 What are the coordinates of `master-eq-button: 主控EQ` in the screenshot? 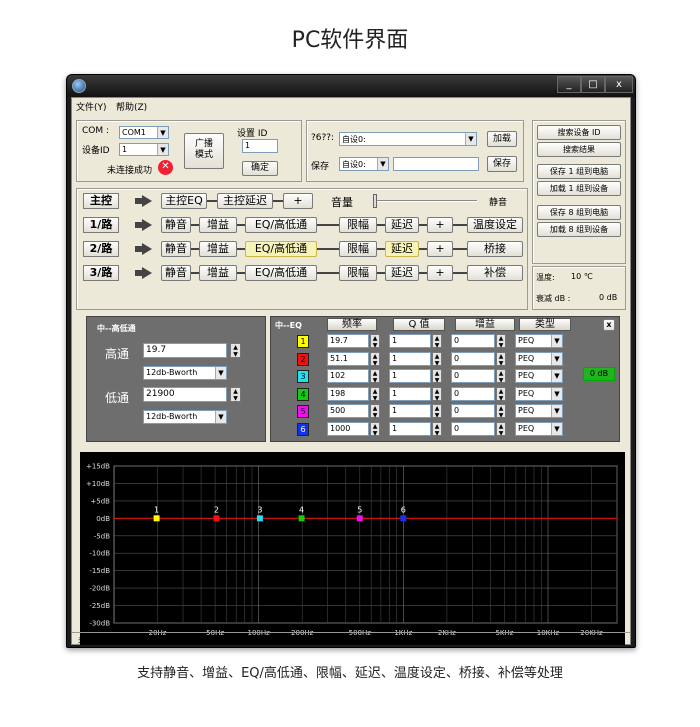 It's located at (184, 201).